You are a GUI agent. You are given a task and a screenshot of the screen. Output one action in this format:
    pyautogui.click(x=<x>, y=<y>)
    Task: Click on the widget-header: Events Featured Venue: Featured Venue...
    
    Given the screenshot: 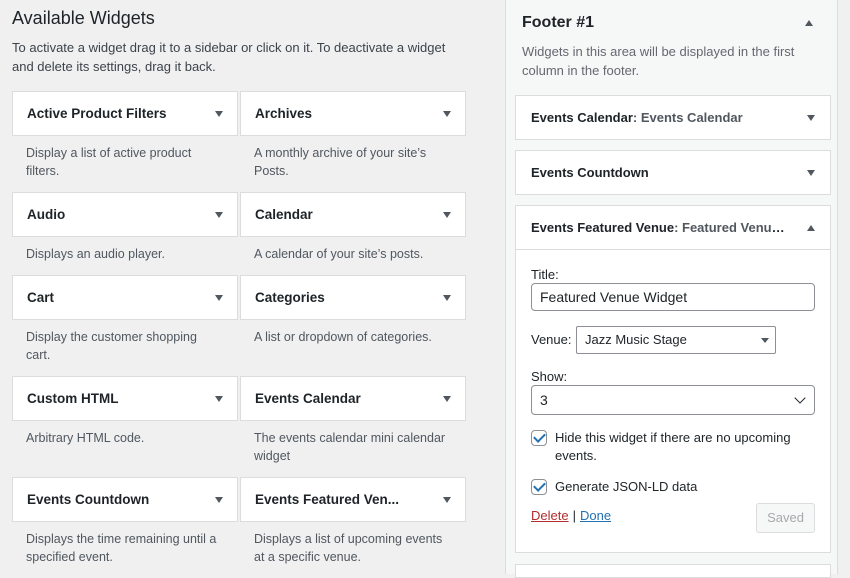 What is the action you would take?
    pyautogui.click(x=673, y=227)
    